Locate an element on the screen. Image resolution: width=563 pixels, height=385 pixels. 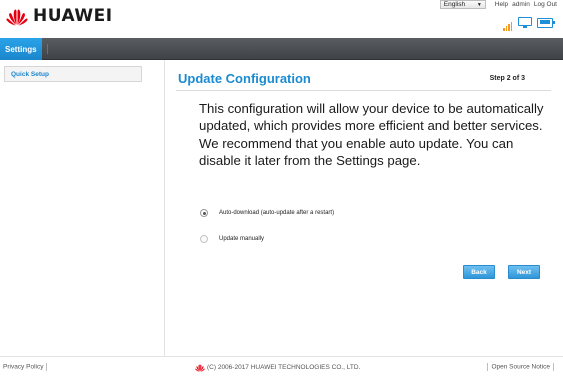
huawei-logo: HUAWEI is located at coordinates (59, 16).